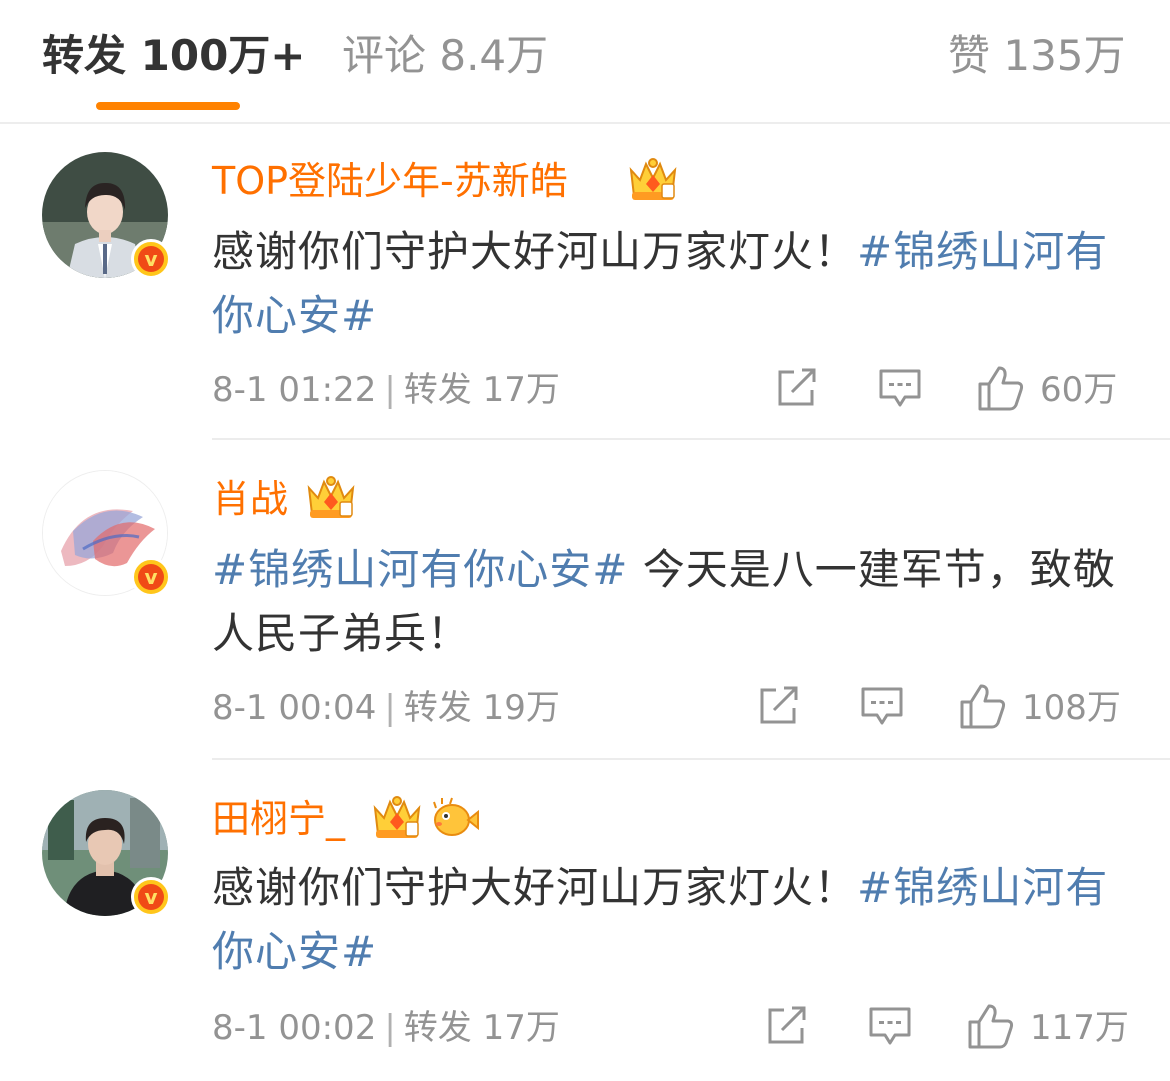 The width and height of the screenshot is (1170, 1081). I want to click on tab-comments: 评论 8.4万, so click(445, 56).